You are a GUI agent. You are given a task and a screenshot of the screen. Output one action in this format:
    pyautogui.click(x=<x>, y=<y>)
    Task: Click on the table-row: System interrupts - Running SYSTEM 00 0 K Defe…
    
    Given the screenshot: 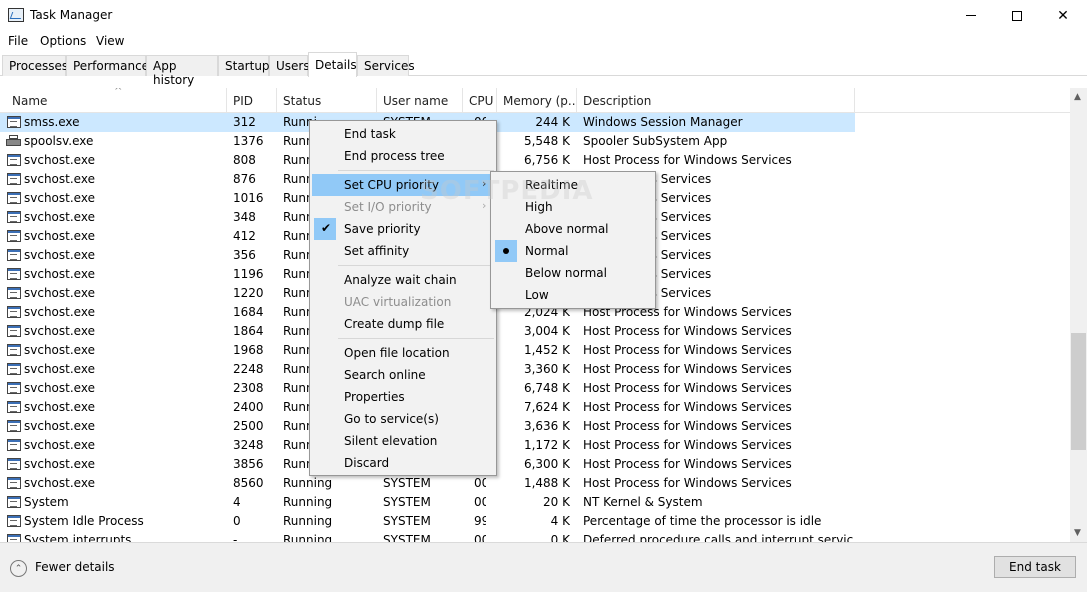 What is the action you would take?
    pyautogui.click(x=427, y=536)
    